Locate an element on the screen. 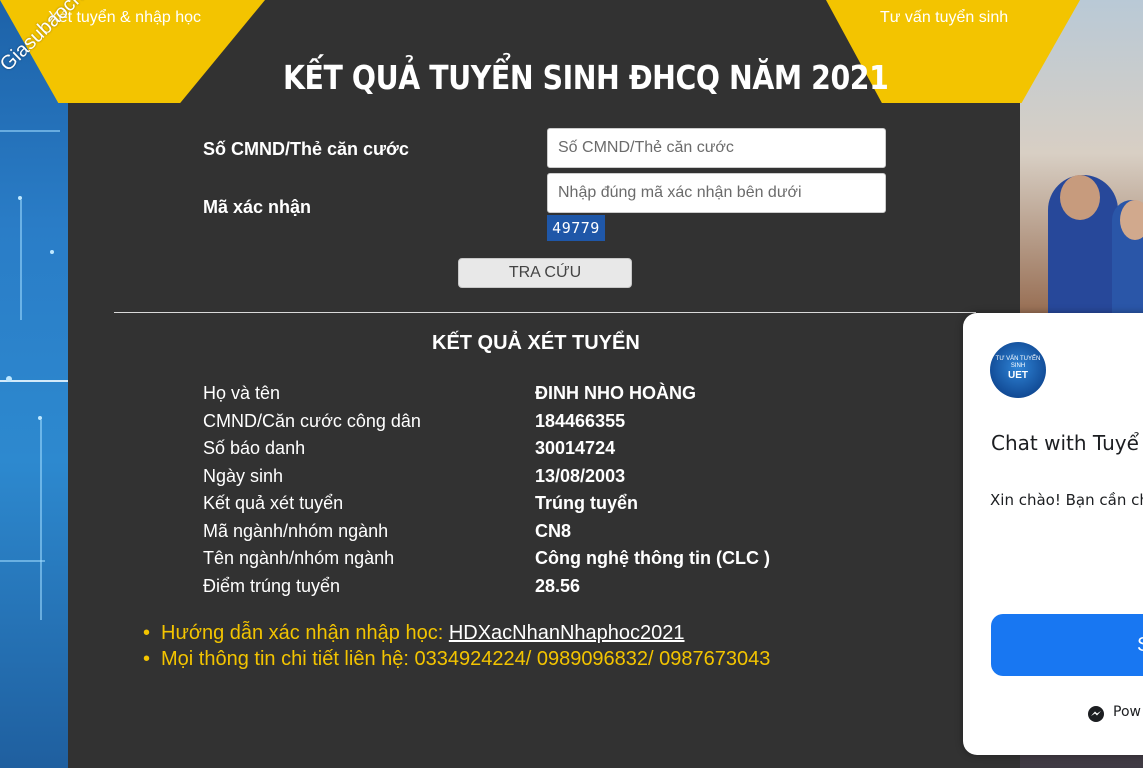  result-value-score: 28.56 is located at coordinates (558, 586).